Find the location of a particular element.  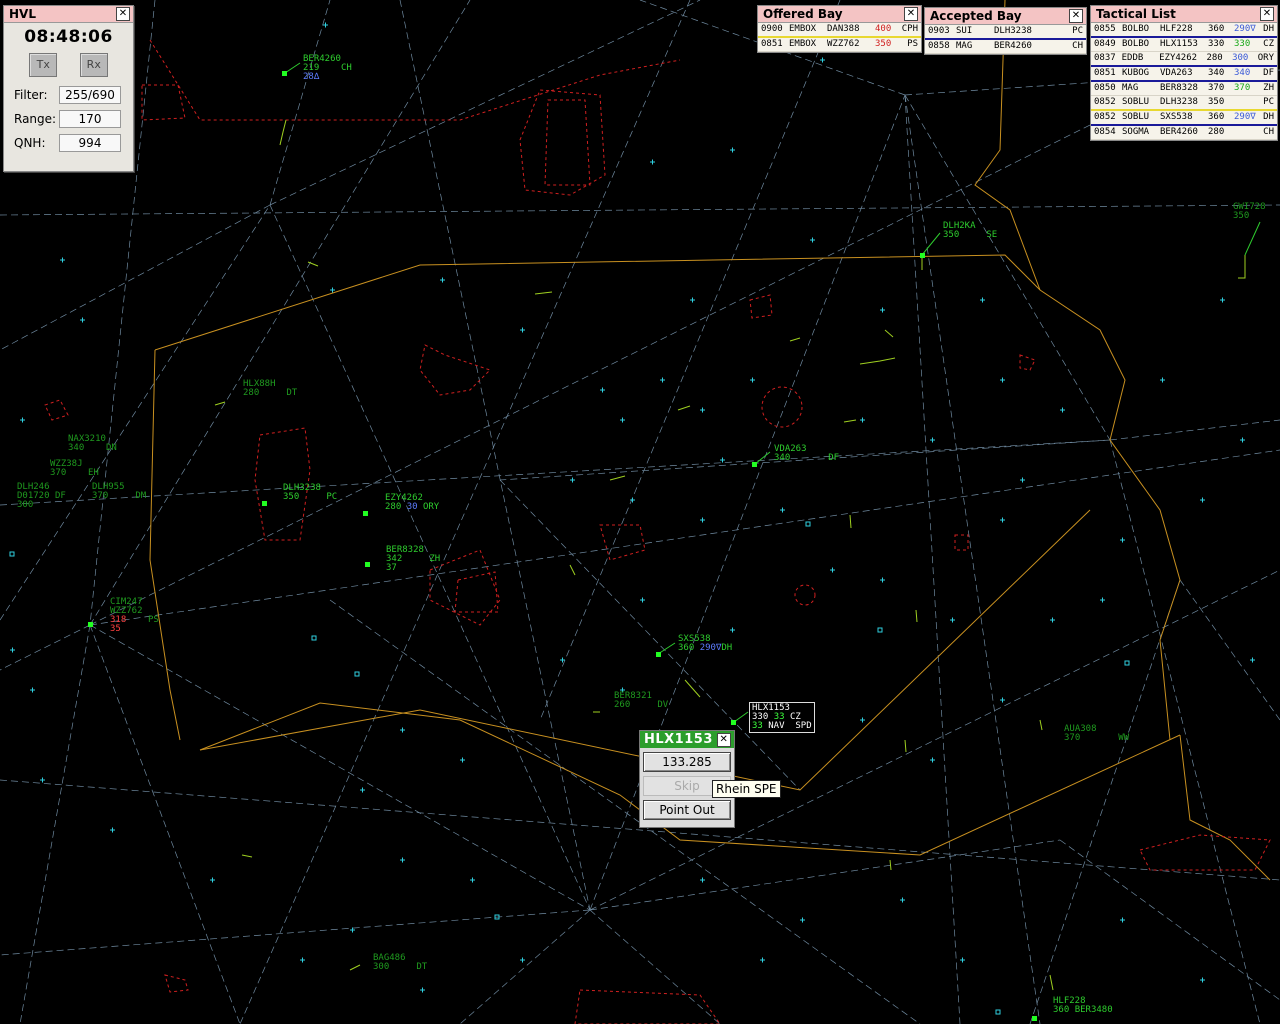

track-label-hlx1153: HLX1153 330 33 CZ 33 NAV SPD is located at coordinates (782, 717).